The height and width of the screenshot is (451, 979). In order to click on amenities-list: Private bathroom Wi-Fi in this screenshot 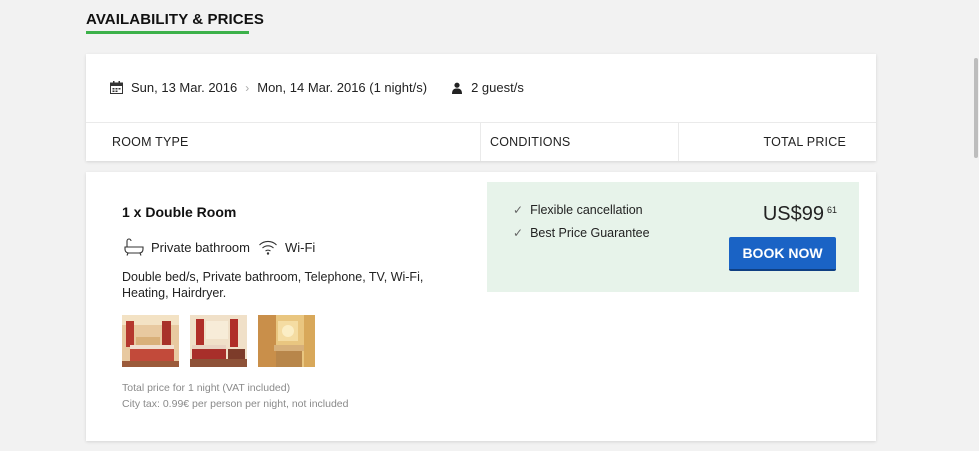, I will do `click(219, 247)`.